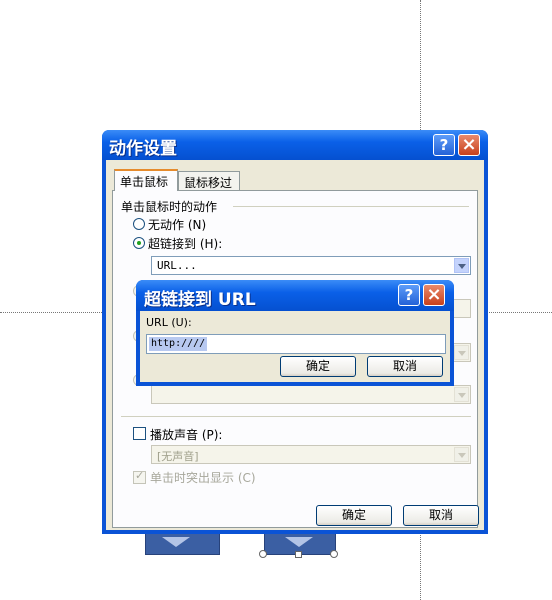 Image resolution: width=552 pixels, height=600 pixels. What do you see at coordinates (139, 476) in the screenshot?
I see `highlight-checkbox` at bounding box center [139, 476].